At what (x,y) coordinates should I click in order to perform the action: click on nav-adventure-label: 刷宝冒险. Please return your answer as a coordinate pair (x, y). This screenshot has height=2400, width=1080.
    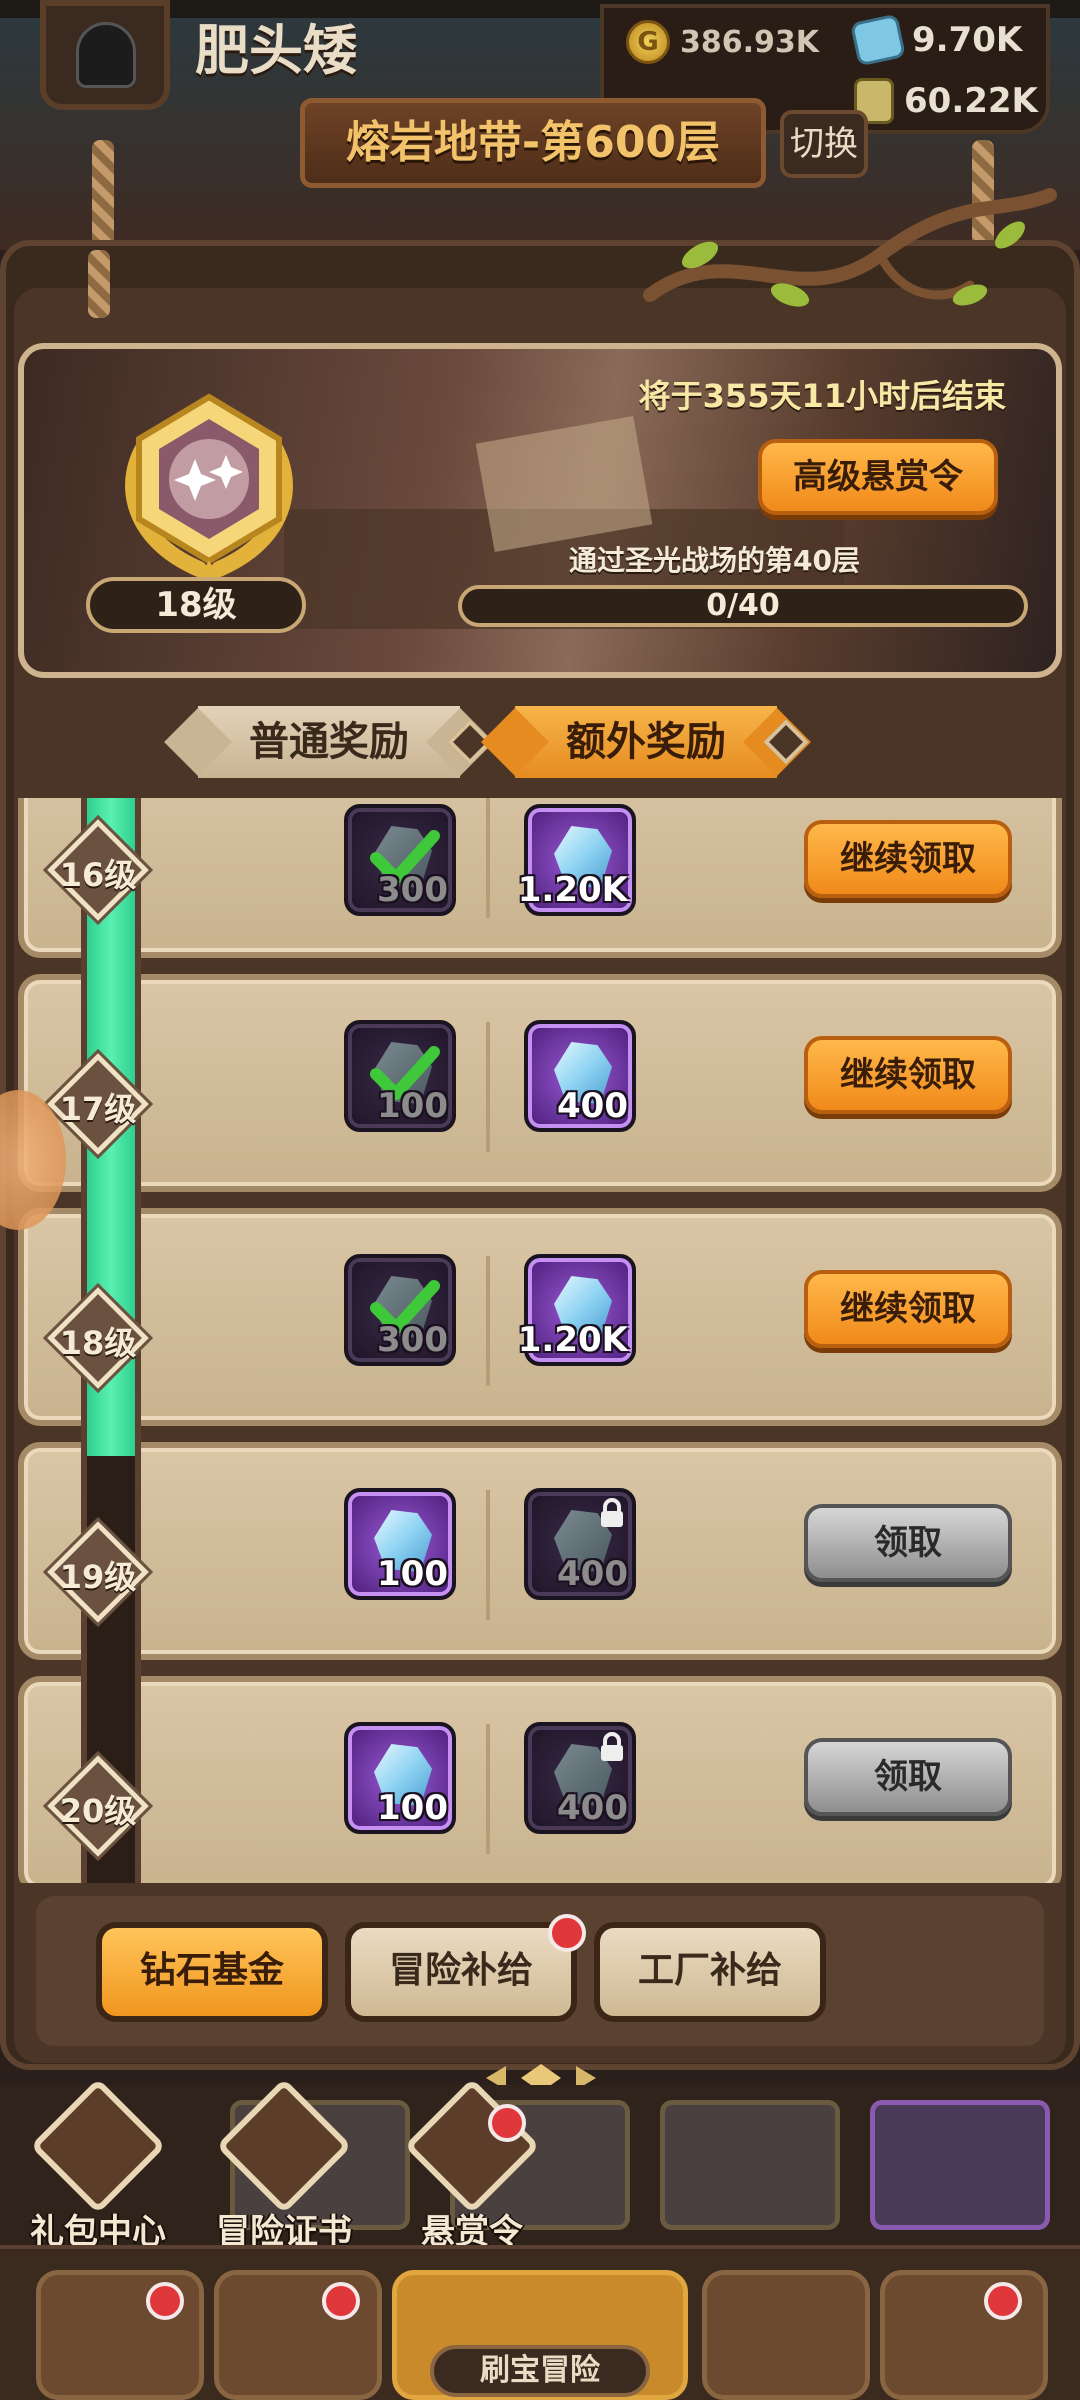
    Looking at the image, I should click on (540, 2371).